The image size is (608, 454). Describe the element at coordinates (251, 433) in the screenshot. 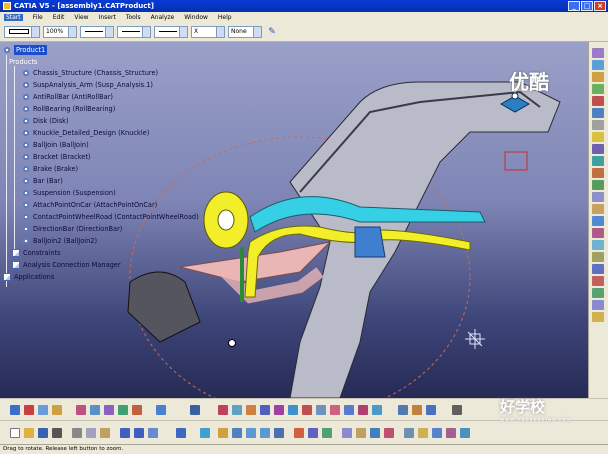

I see `zoom-in-icon` at that location.